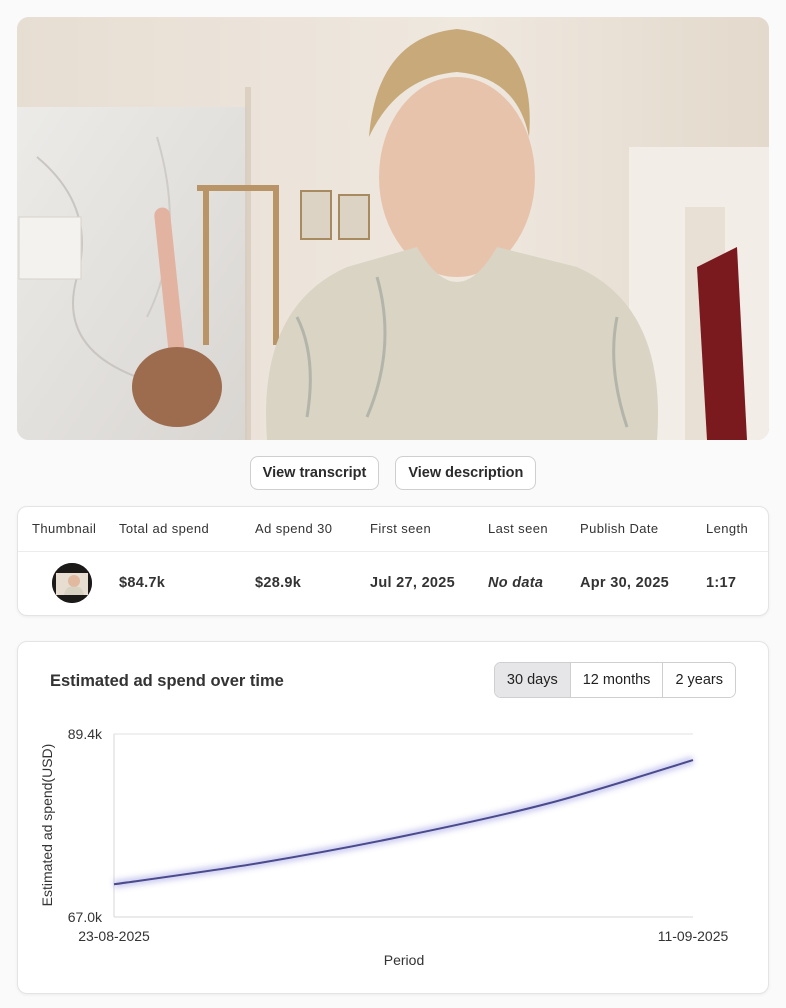 The image size is (786, 1008). Describe the element at coordinates (413, 583) in the screenshot. I see `first-seen-value: Jul 27, 2025` at that location.